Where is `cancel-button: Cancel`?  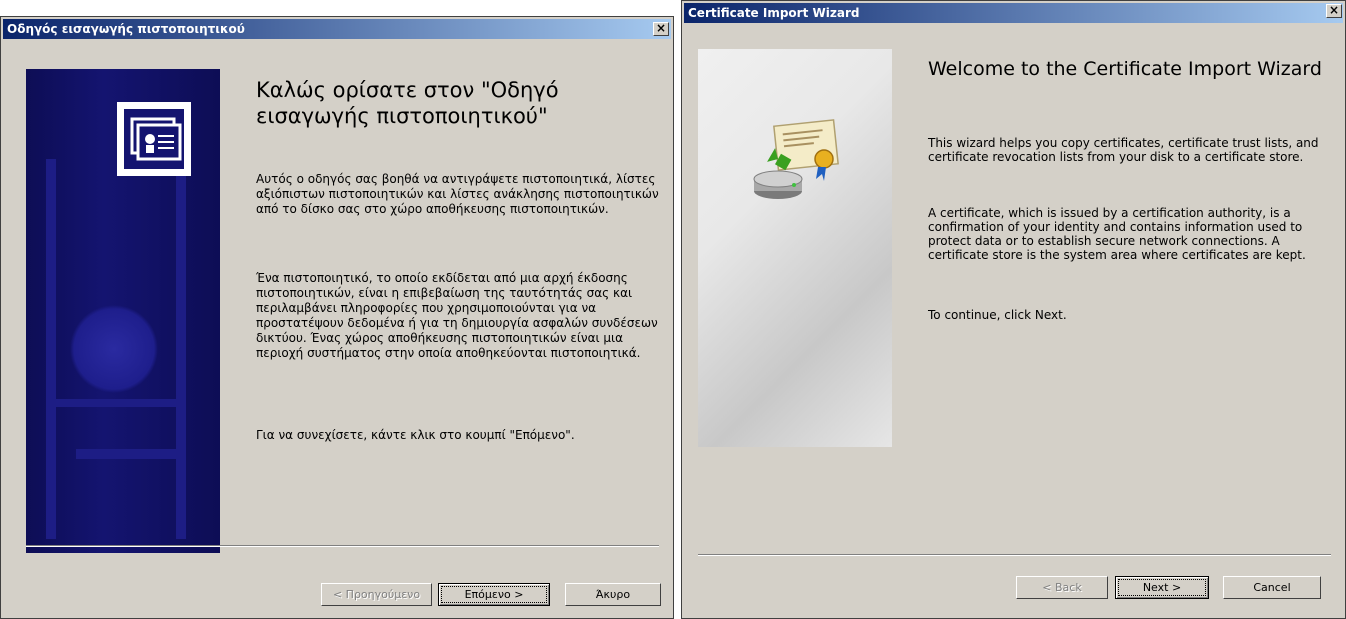 cancel-button: Cancel is located at coordinates (1272, 587).